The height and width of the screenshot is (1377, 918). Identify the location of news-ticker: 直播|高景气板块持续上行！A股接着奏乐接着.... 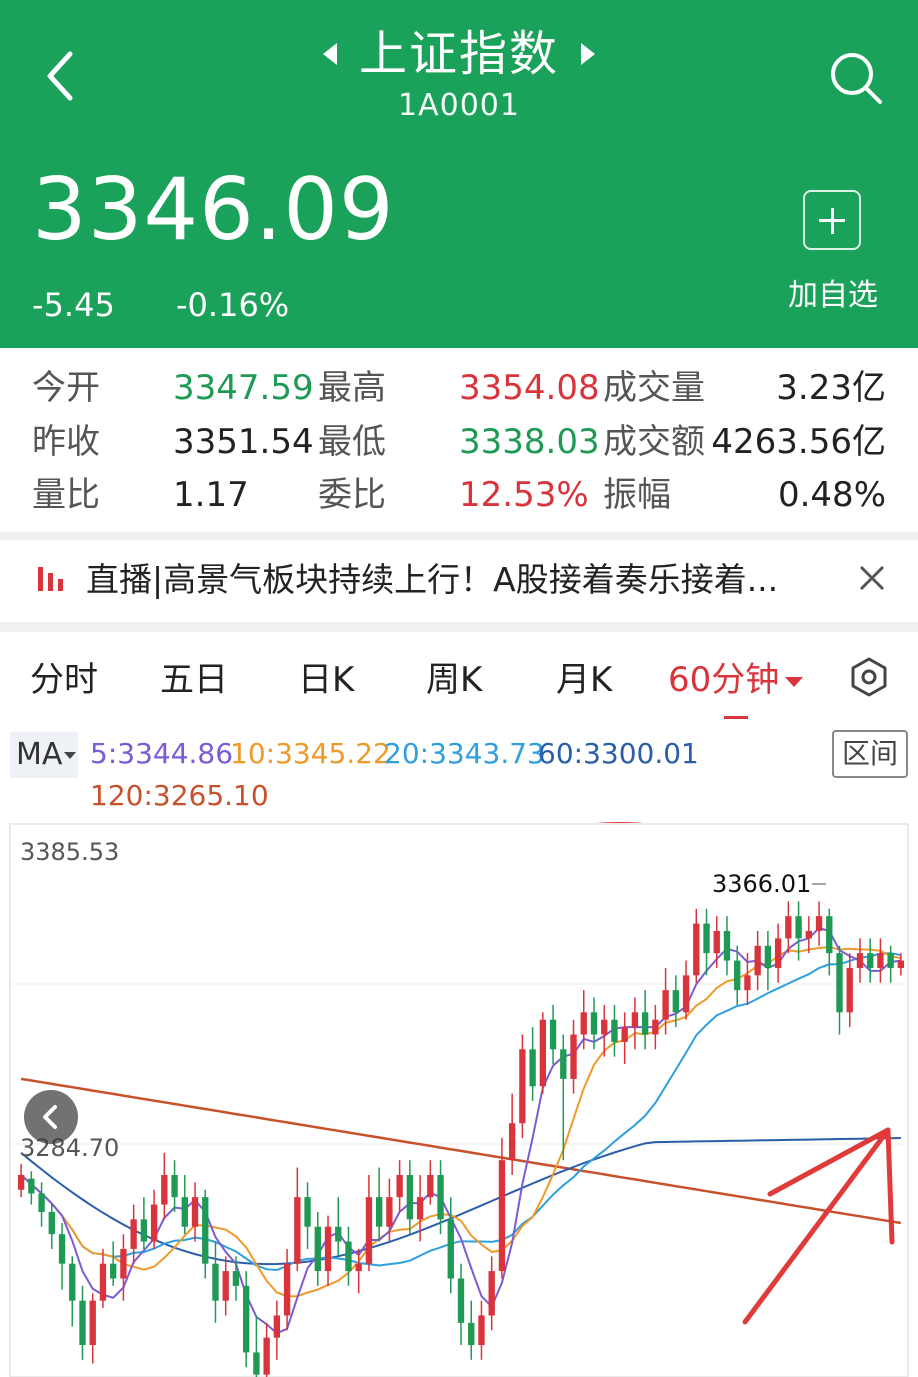
(459, 581).